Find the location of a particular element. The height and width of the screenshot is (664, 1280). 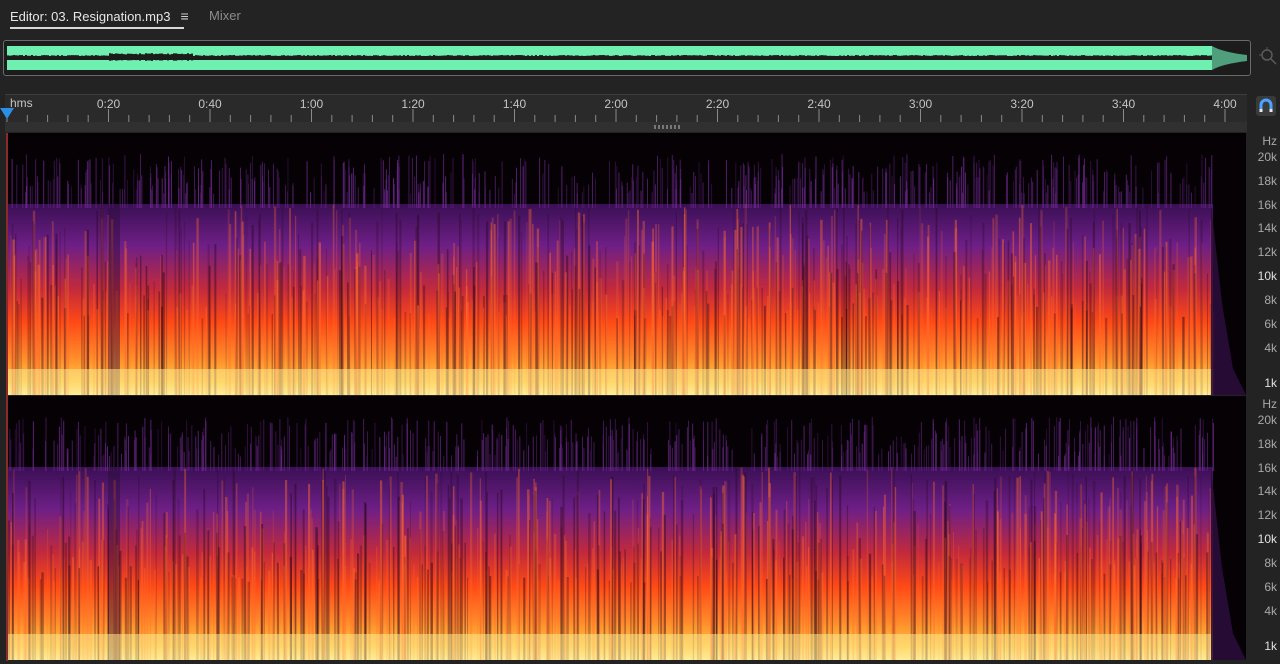

time-tick-label: 3:00 is located at coordinates (921, 104).